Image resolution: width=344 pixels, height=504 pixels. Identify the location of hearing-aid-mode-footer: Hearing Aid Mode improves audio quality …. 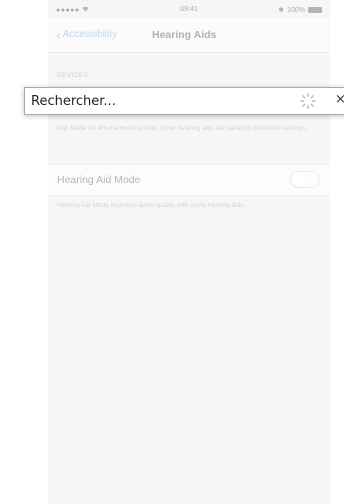
(151, 205).